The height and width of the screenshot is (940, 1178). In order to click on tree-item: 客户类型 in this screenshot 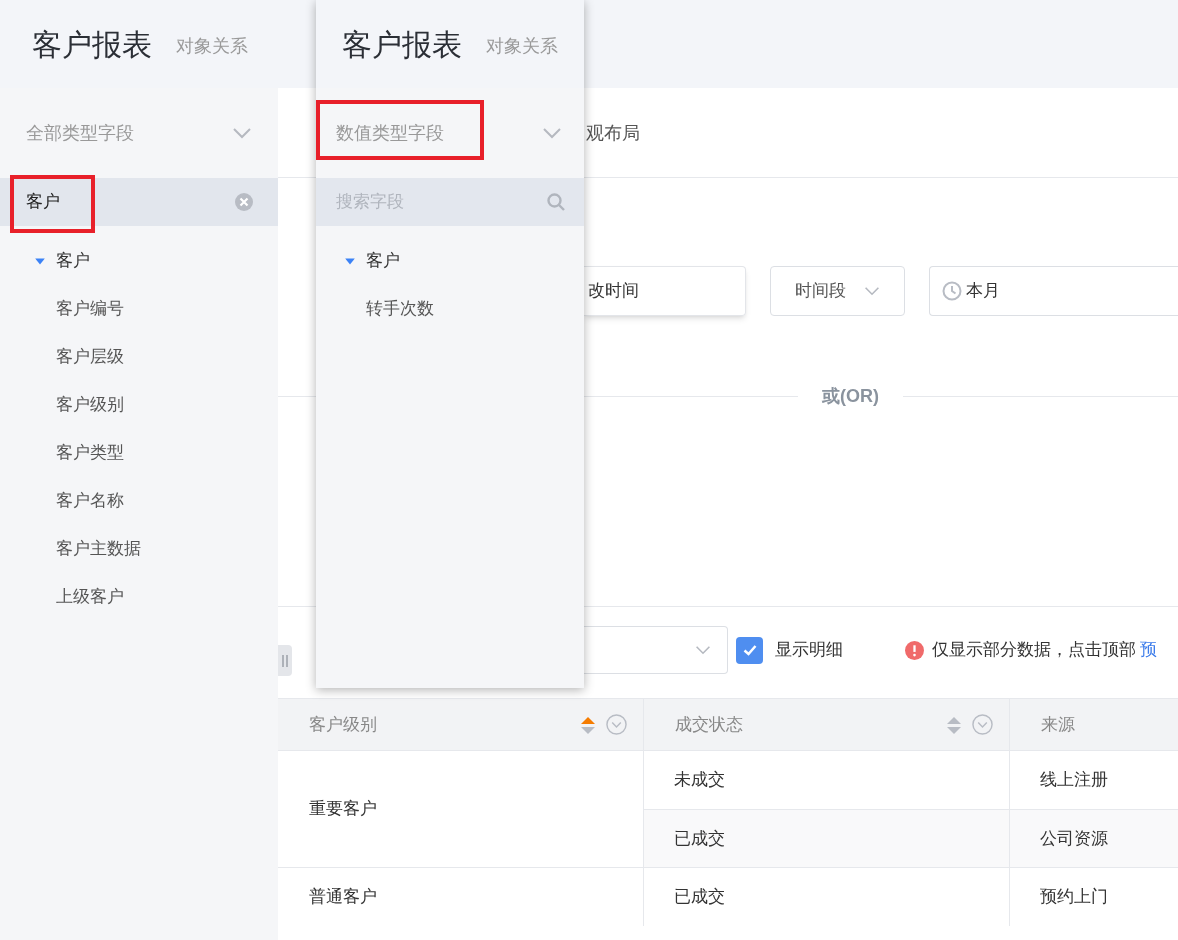, I will do `click(90, 453)`.